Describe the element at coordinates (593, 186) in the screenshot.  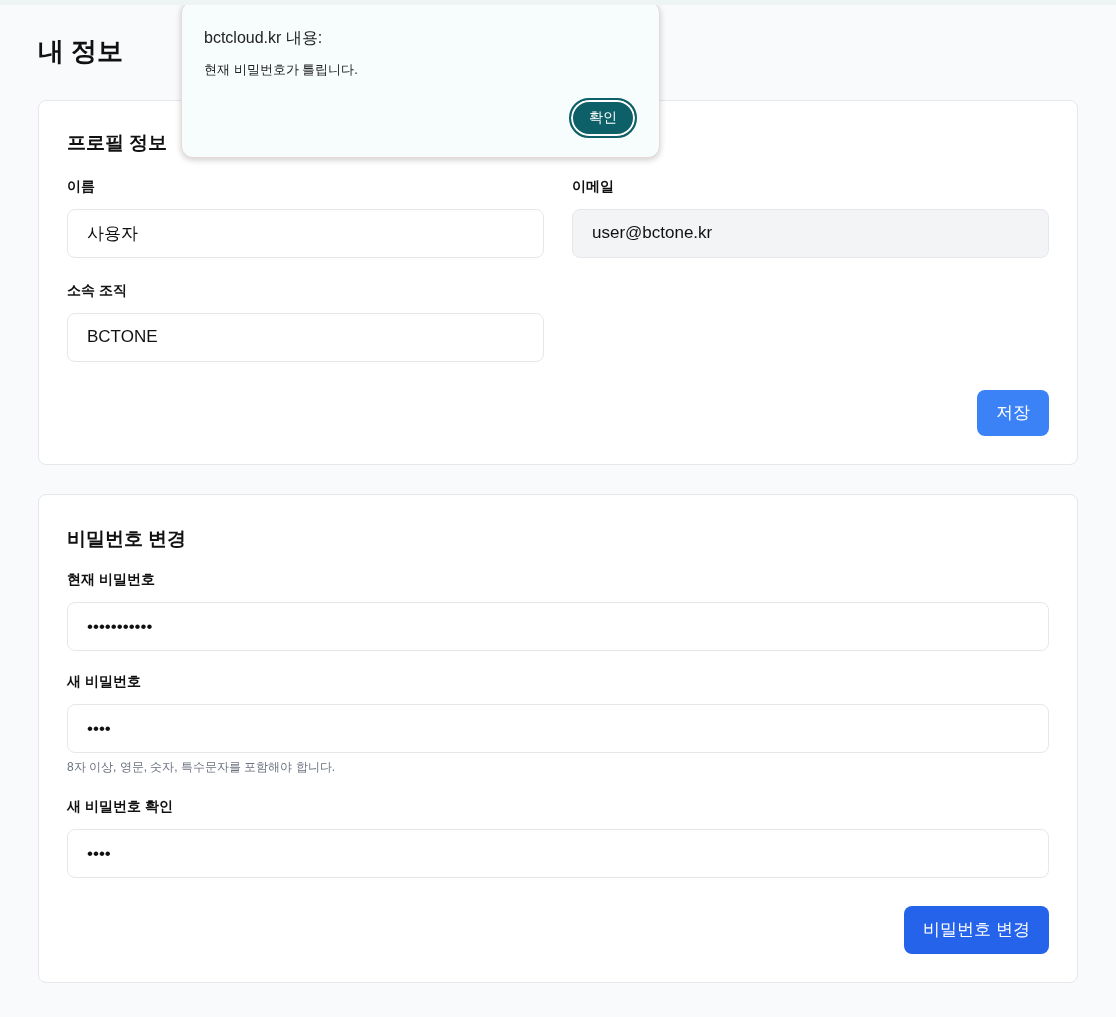
I see `field-label: 이메일` at that location.